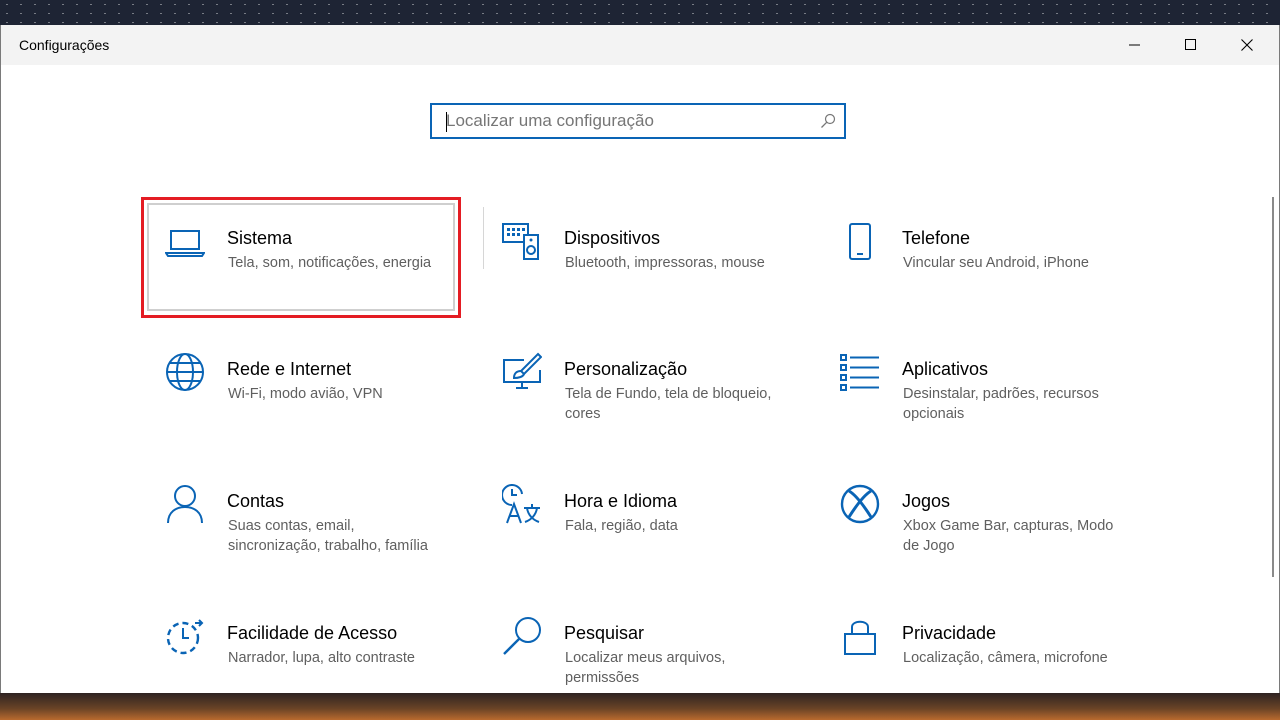  Describe the element at coordinates (289, 369) in the screenshot. I see `tile-title: Rede e Internet` at that location.